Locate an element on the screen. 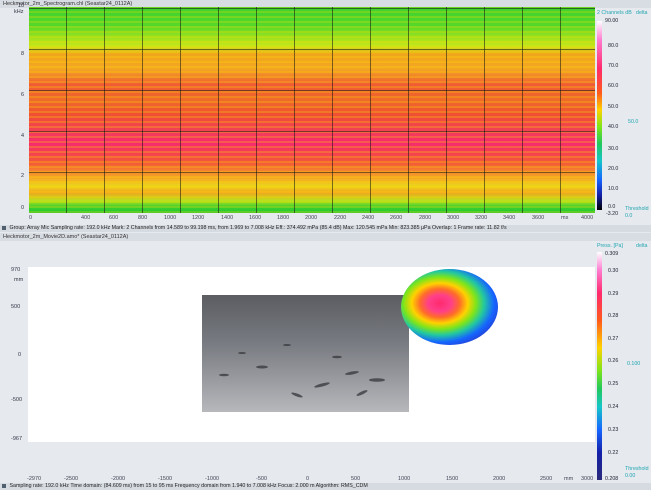  acoustic-map-colorbar-tick: 0.309 is located at coordinates (612, 254).